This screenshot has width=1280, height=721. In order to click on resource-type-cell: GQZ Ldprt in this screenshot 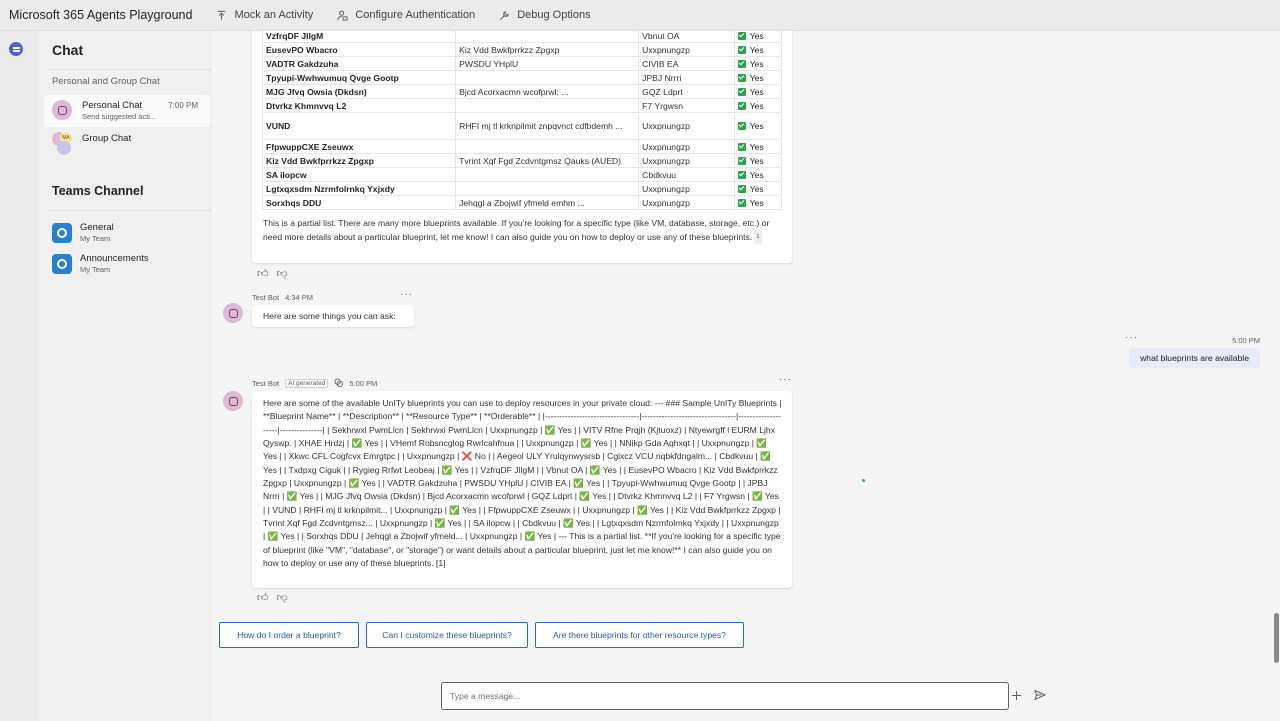, I will do `click(686, 91)`.